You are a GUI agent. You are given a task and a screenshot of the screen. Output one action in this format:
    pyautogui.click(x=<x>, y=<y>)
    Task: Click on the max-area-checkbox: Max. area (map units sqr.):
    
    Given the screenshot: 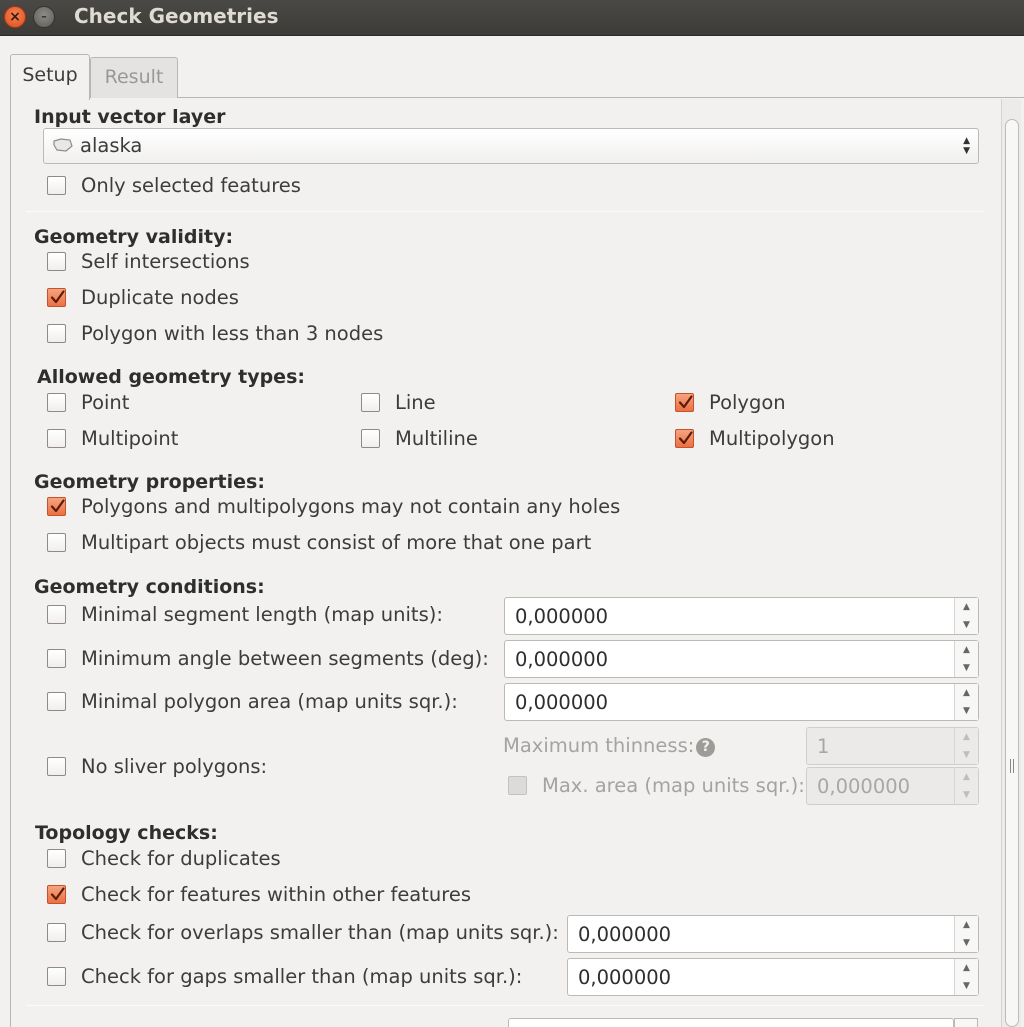 What is the action you would take?
    pyautogui.click(x=656, y=785)
    